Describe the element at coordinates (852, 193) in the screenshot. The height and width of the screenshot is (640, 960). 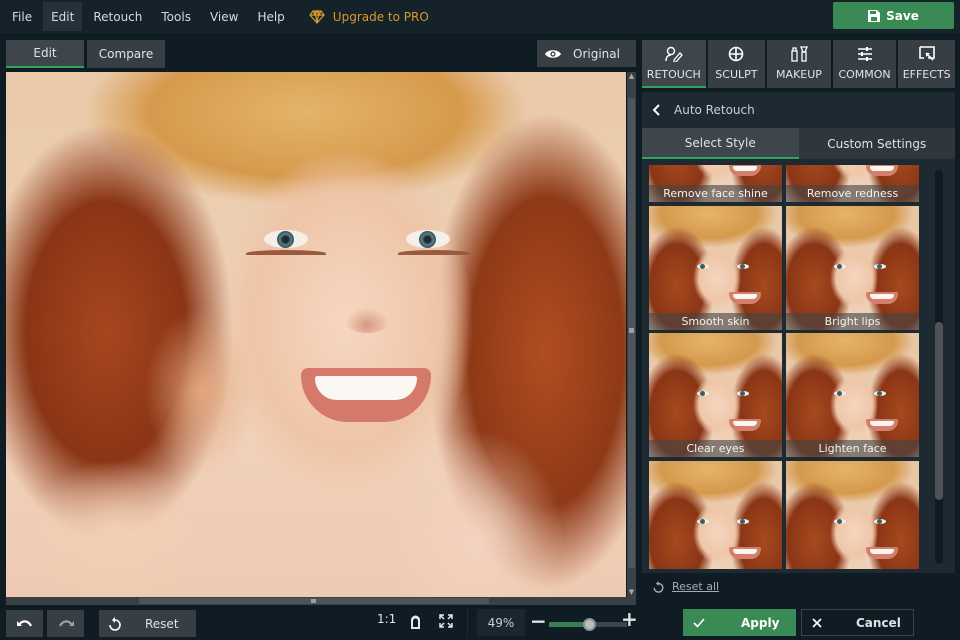
I see `style-label: Remove redness` at that location.